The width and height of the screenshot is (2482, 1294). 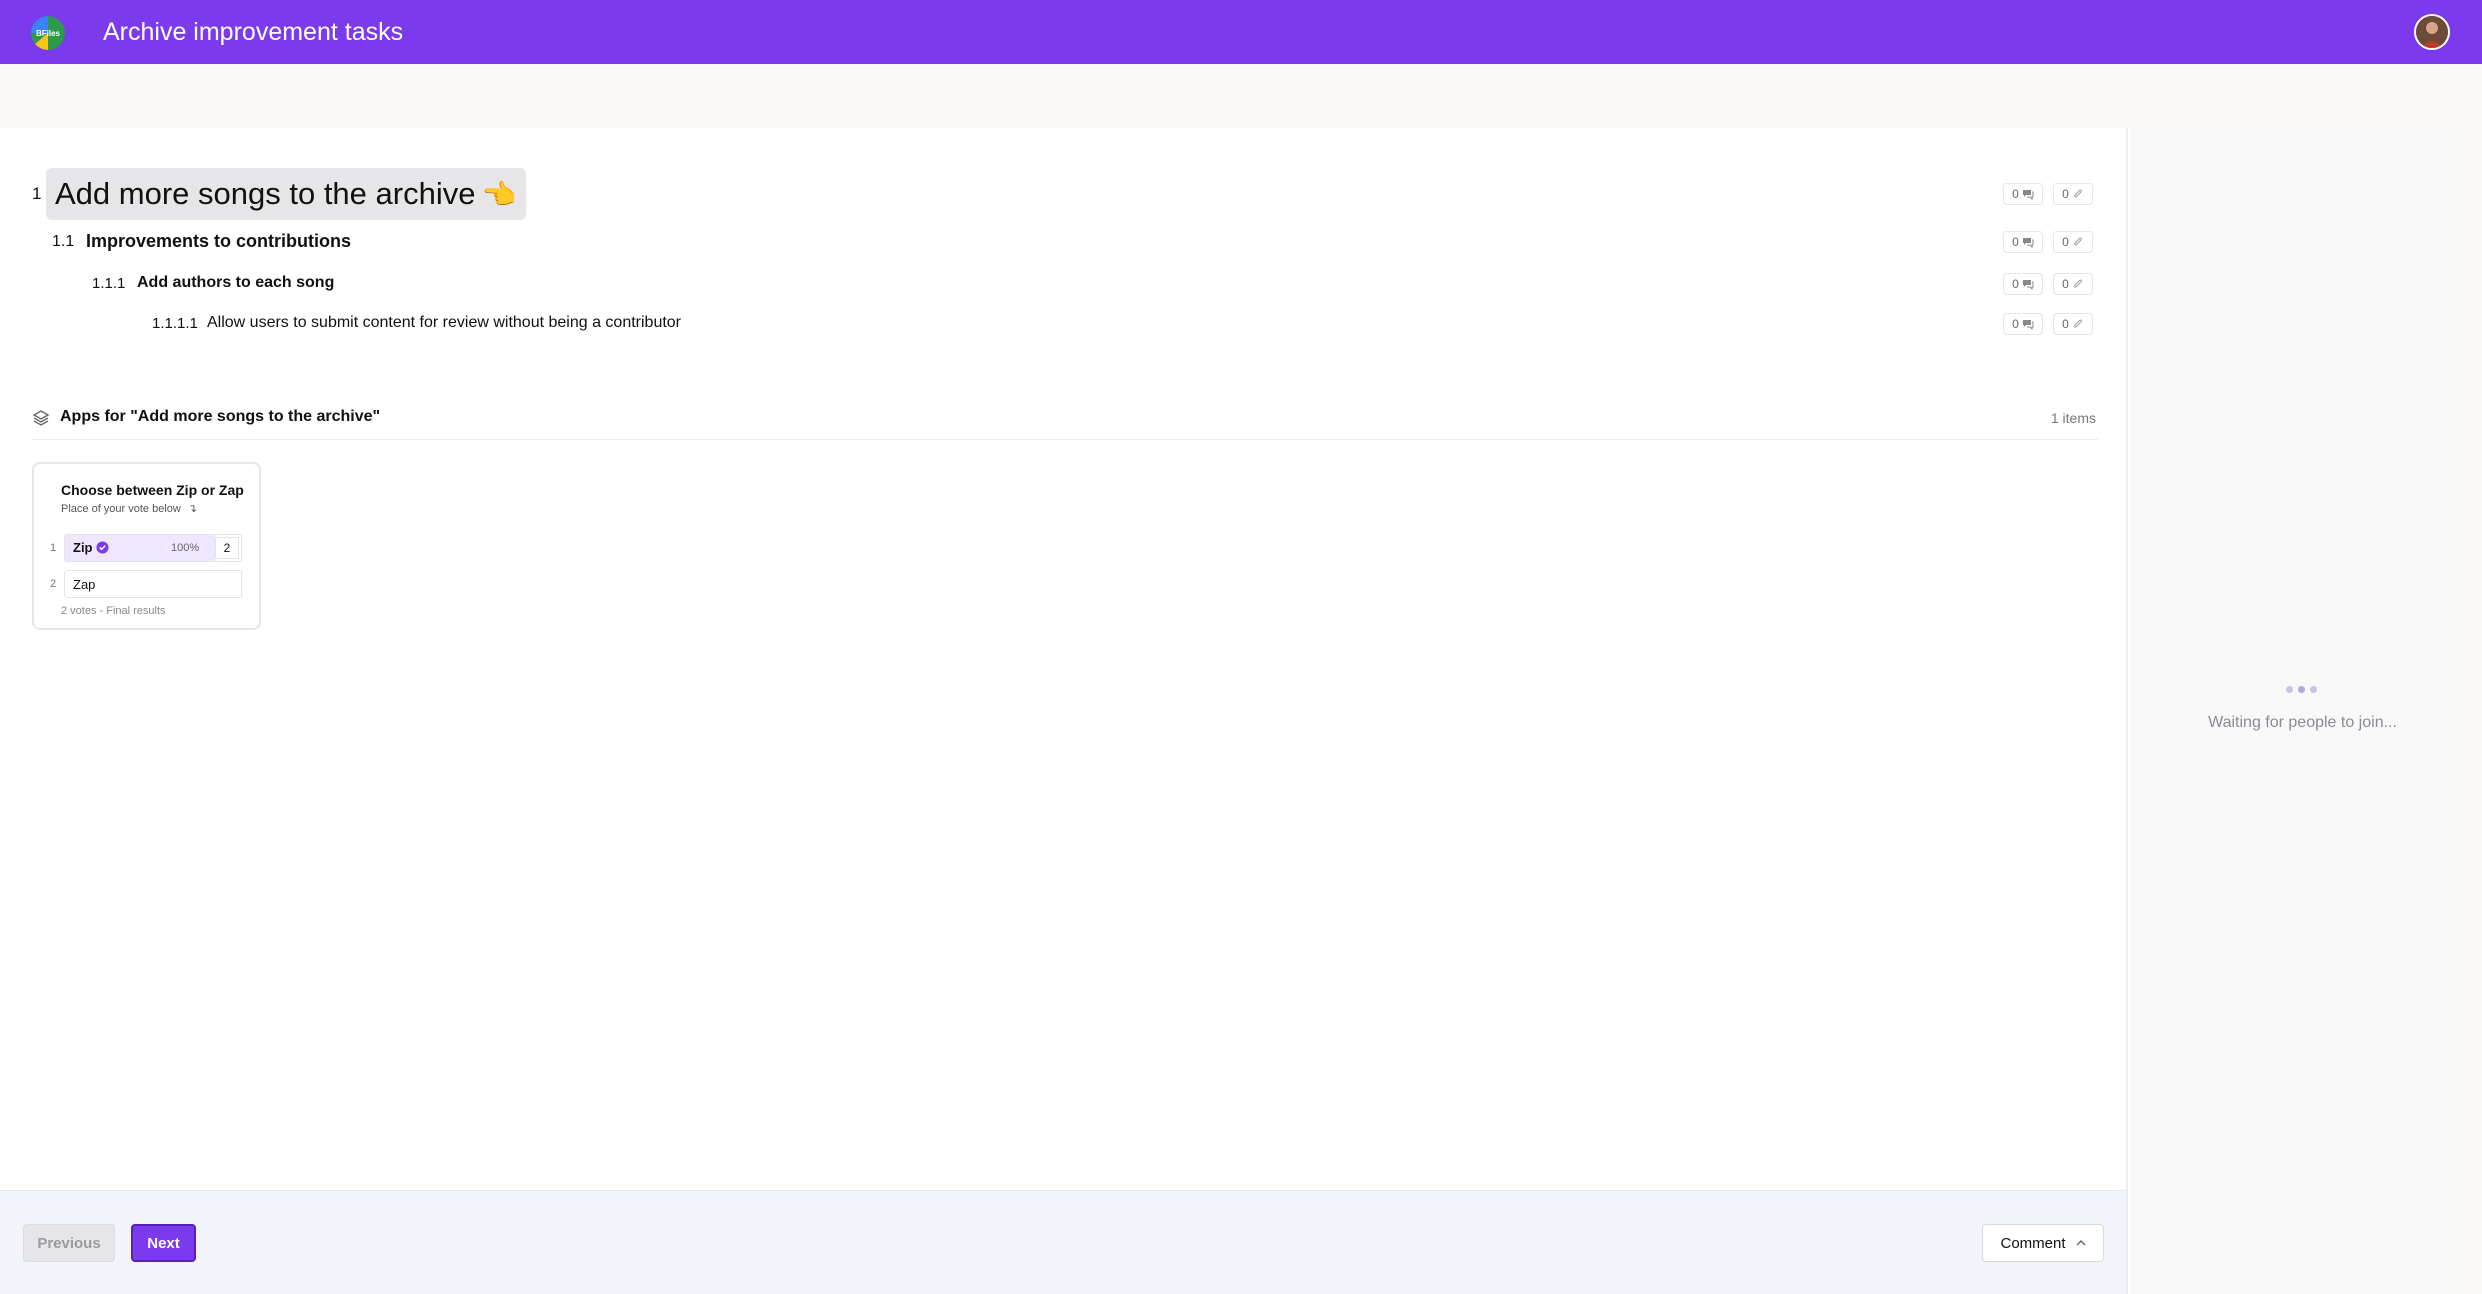 What do you see at coordinates (37, 193) in the screenshot?
I see `outline-number: 1` at bounding box center [37, 193].